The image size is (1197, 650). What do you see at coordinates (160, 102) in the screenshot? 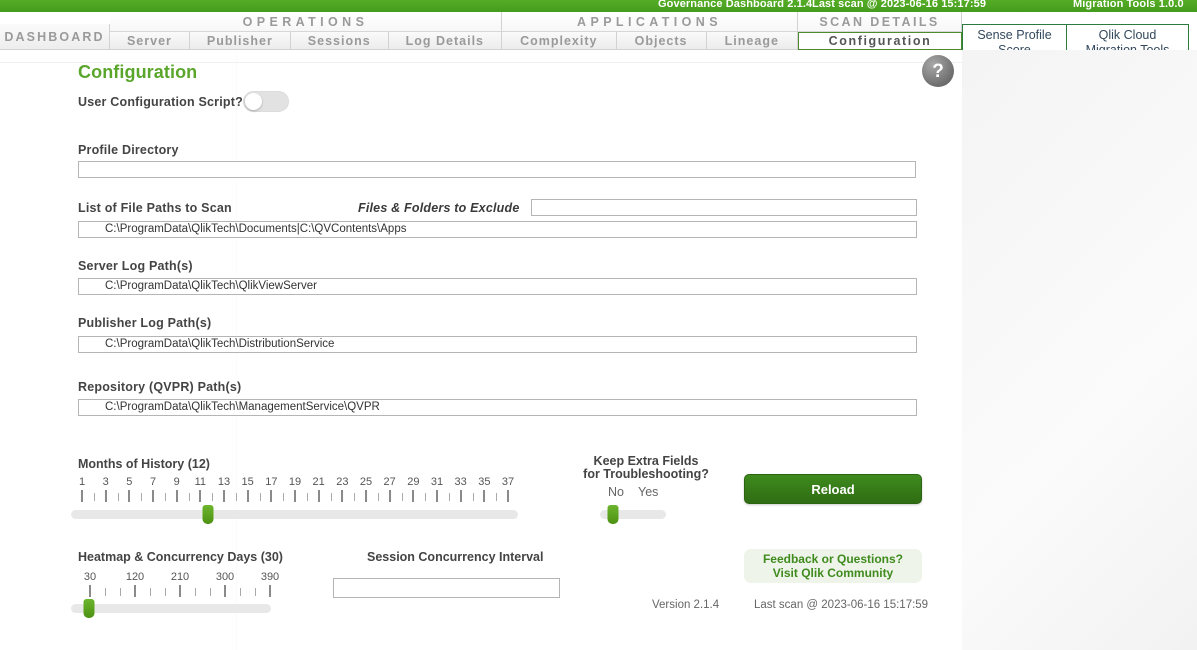
I see `user-configuration-script-label: User Configuration Script?` at bounding box center [160, 102].